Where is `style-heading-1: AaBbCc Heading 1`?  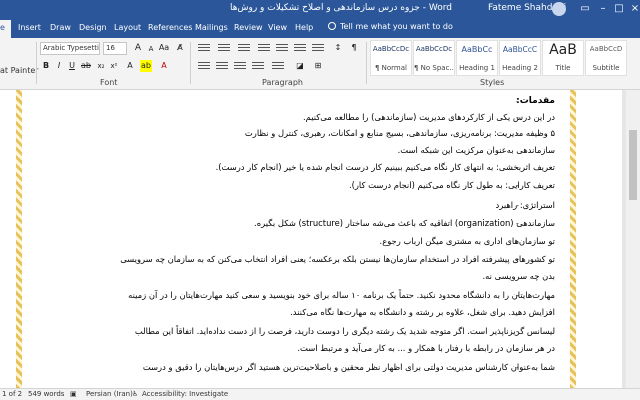
style-heading-1: AaBbCc Heading 1 is located at coordinates (477, 58).